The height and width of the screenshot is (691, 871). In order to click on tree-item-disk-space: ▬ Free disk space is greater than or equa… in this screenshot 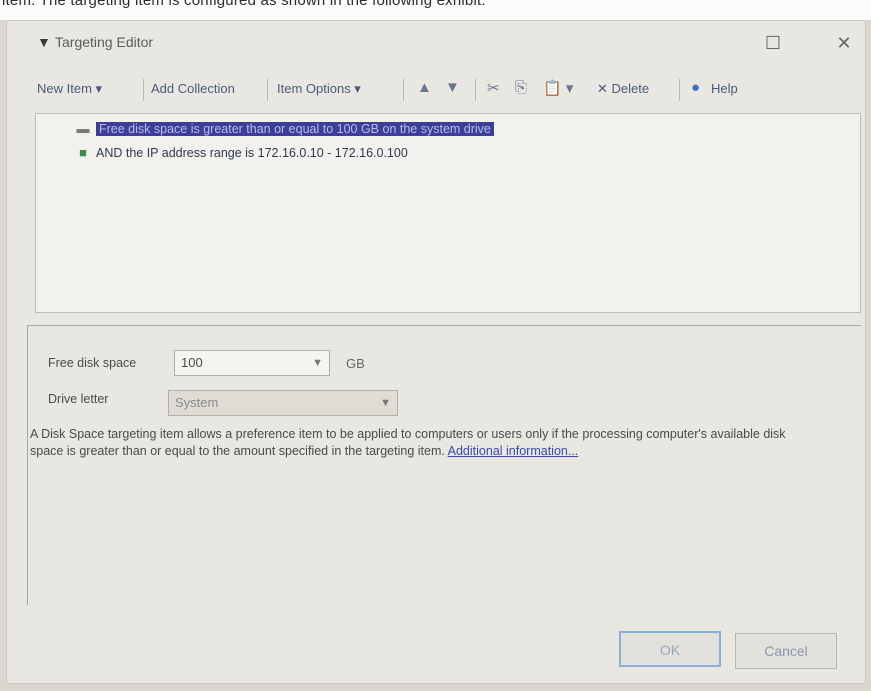, I will do `click(284, 129)`.